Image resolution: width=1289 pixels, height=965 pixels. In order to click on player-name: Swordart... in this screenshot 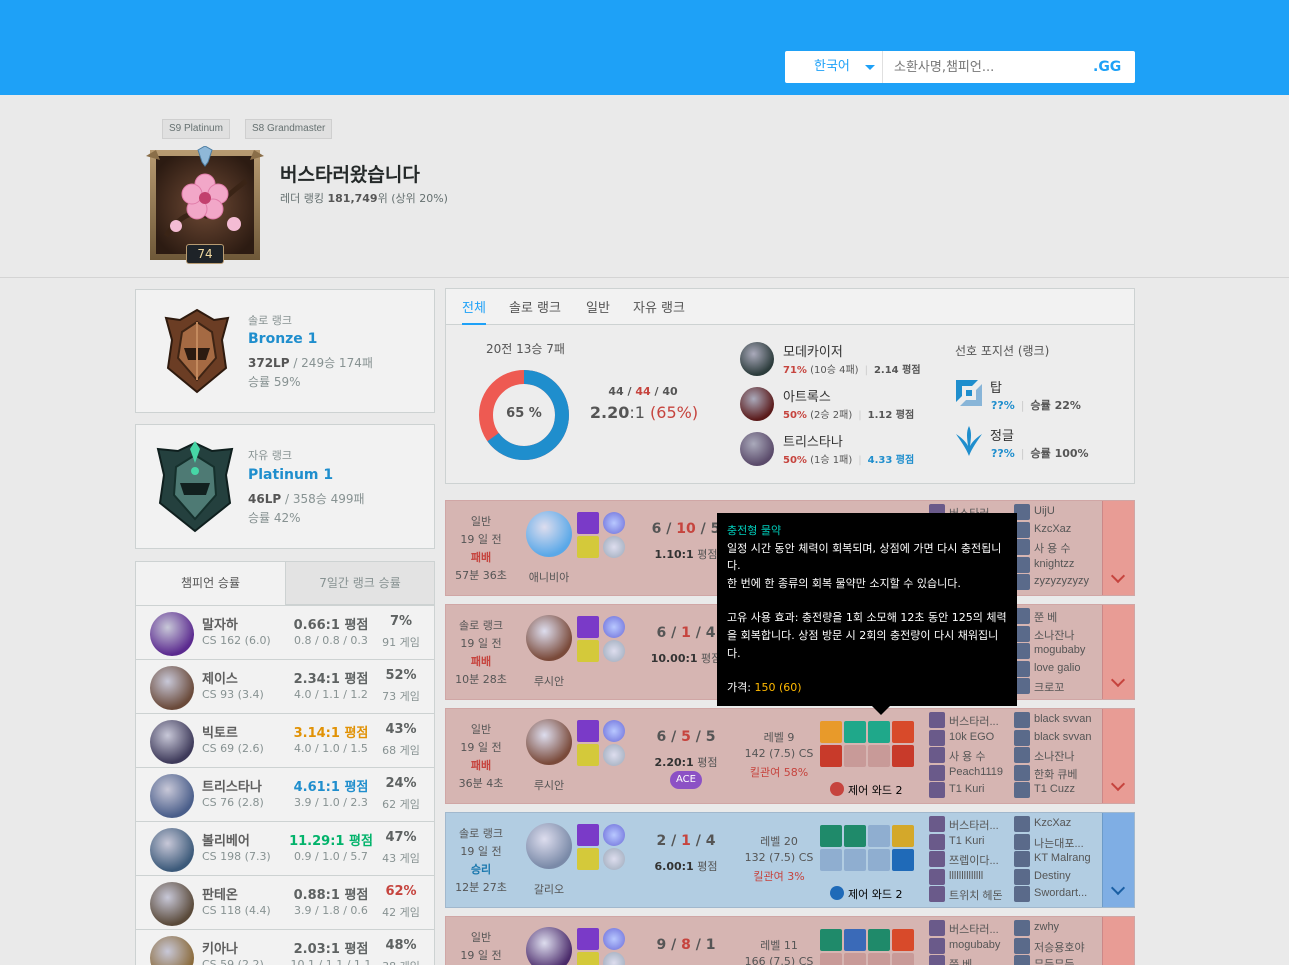, I will do `click(1060, 893)`.